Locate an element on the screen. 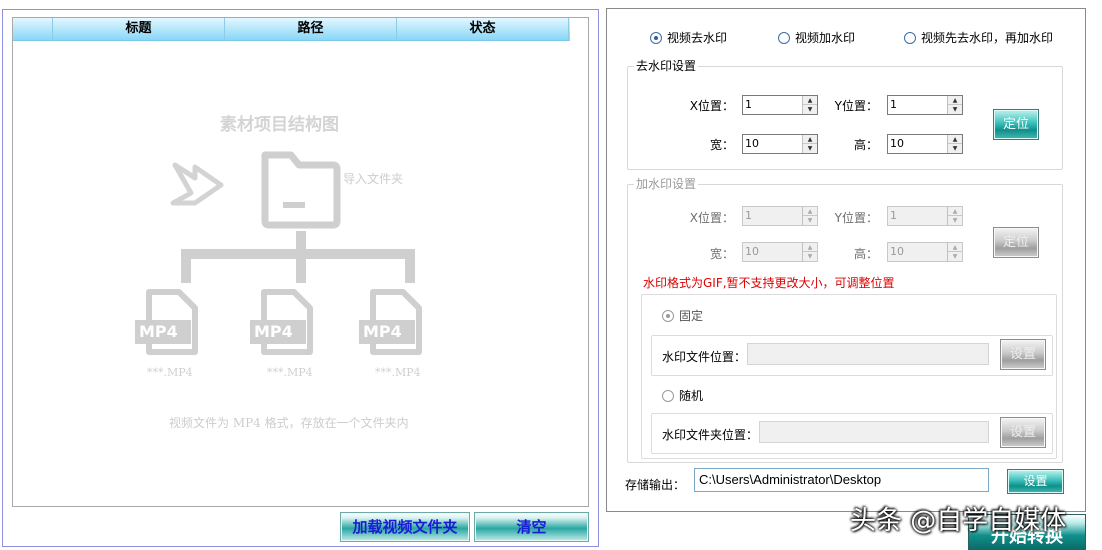  file-icon-2: MP4 is located at coordinates (287, 324).